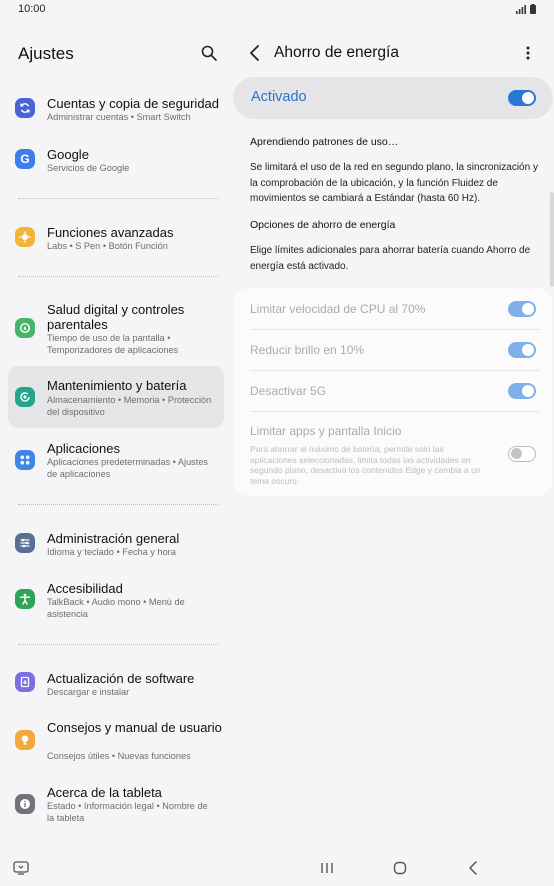  What do you see at coordinates (46, 53) in the screenshot?
I see `settings-title: Ajustes` at bounding box center [46, 53].